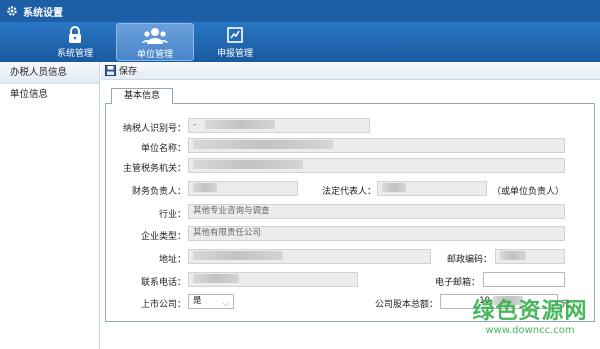 The width and height of the screenshot is (600, 349). What do you see at coordinates (350, 71) in the screenshot?
I see `toolbar: 保存` at bounding box center [350, 71].